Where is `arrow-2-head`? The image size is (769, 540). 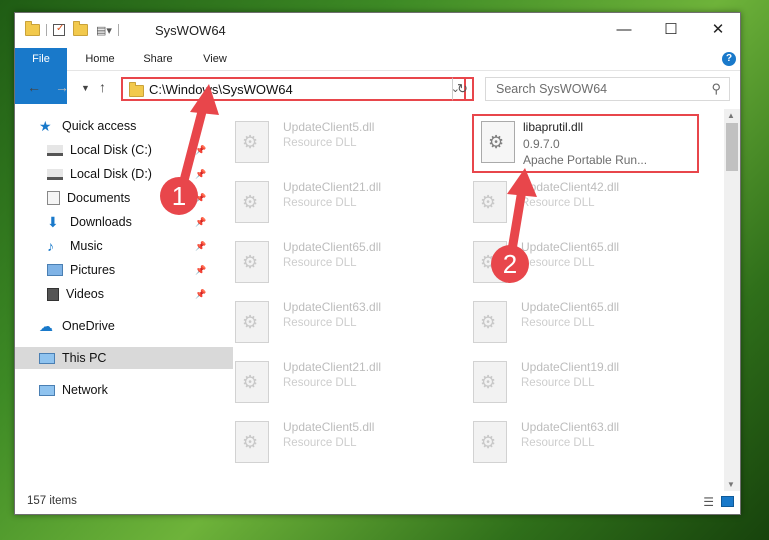
arrow-2-head is located at coordinates (522, 182).